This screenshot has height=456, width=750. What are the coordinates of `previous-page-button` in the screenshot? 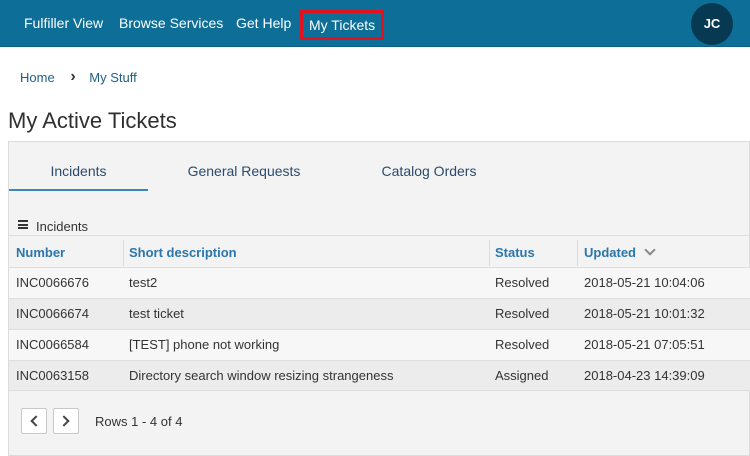 It's located at (34, 421).